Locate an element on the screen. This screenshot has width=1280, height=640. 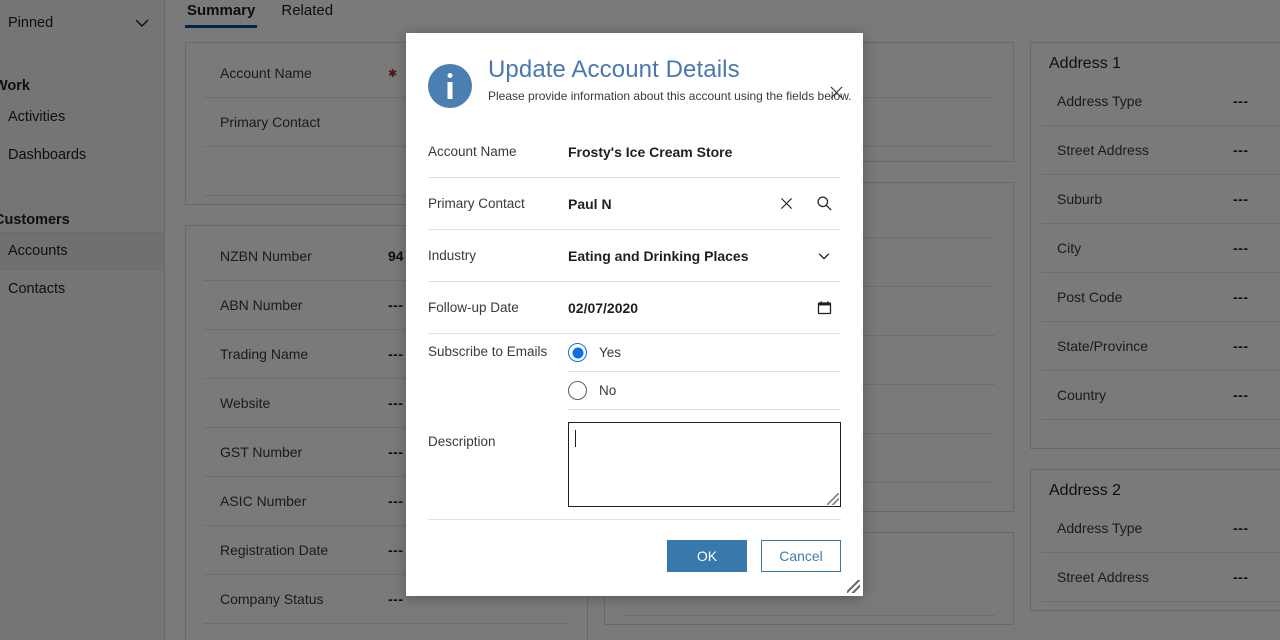
radio-label: Yes is located at coordinates (610, 352).